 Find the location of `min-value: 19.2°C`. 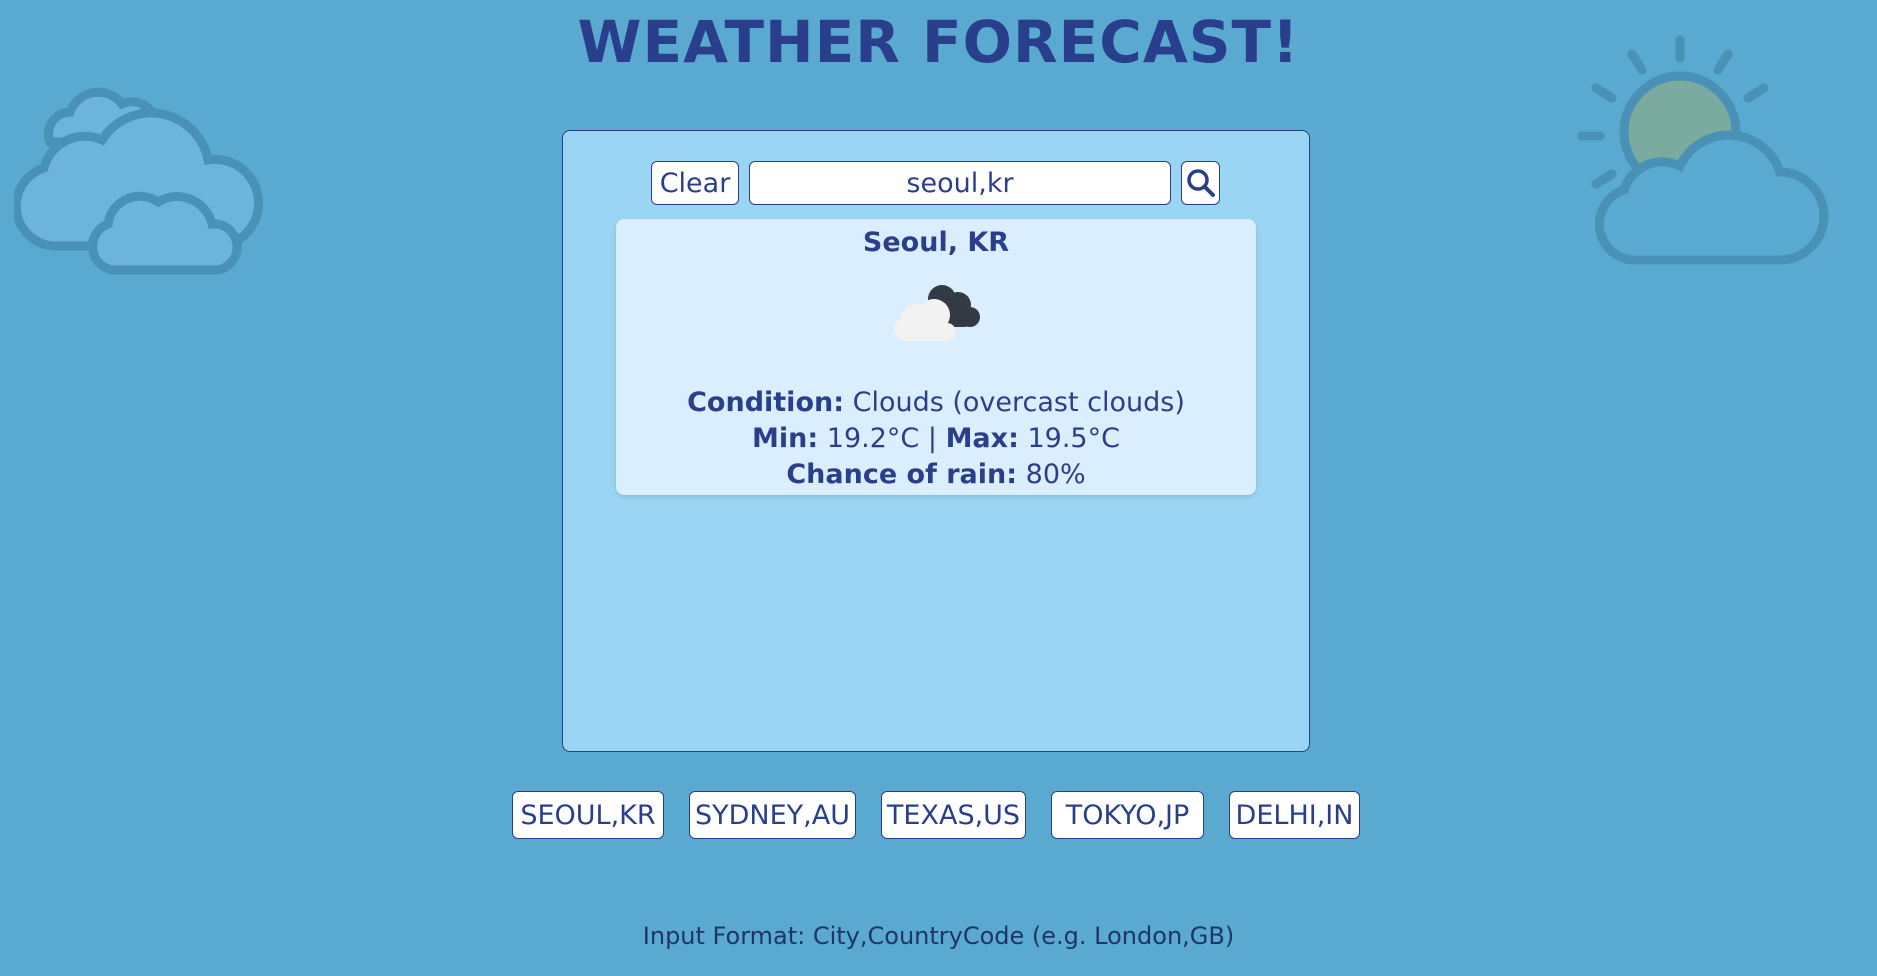

min-value: 19.2°C is located at coordinates (873, 438).